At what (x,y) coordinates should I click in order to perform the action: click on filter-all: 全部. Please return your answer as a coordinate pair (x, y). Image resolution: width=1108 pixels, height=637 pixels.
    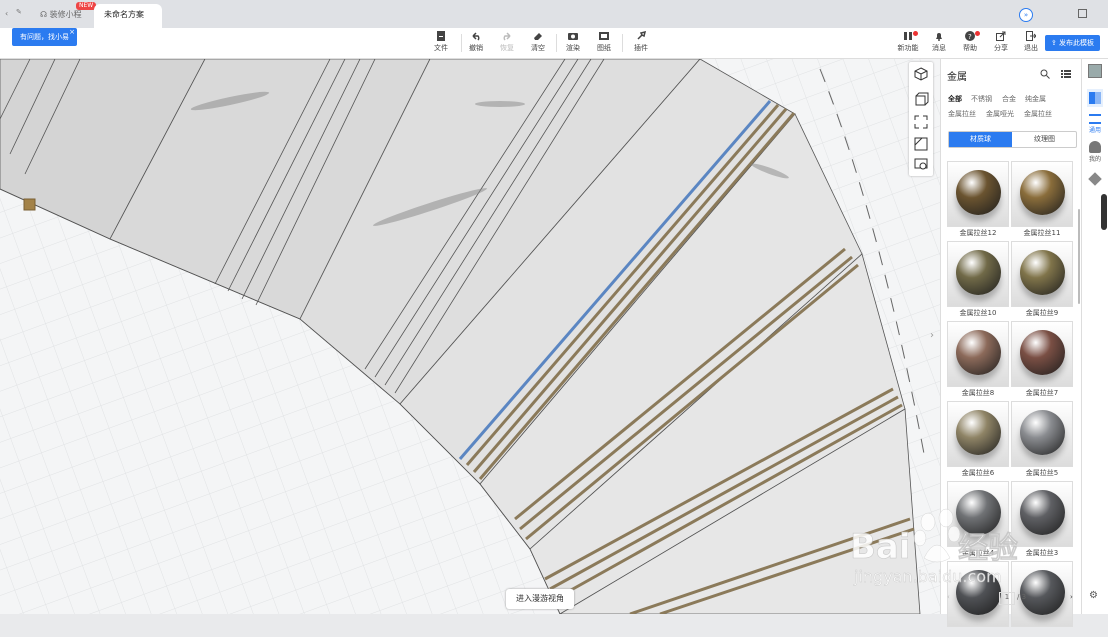
    Looking at the image, I should click on (955, 99).